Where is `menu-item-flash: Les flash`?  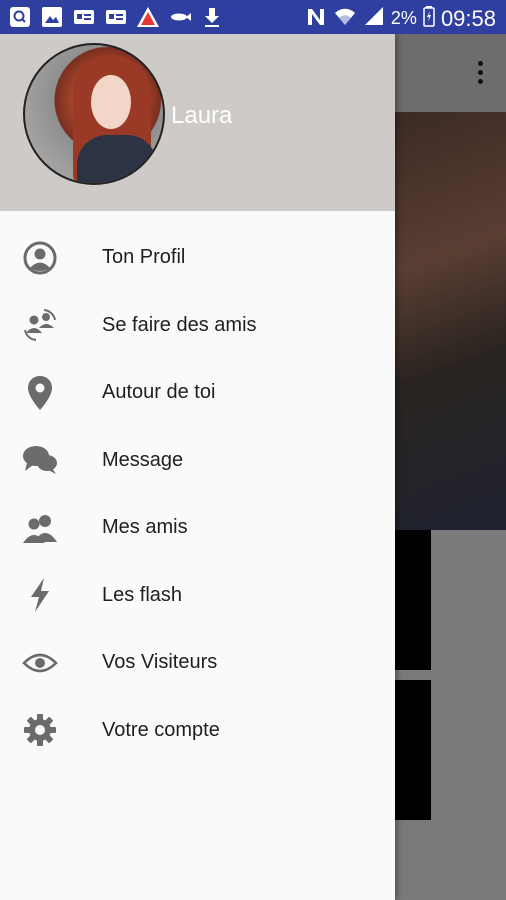 menu-item-flash: Les flash is located at coordinates (197, 596).